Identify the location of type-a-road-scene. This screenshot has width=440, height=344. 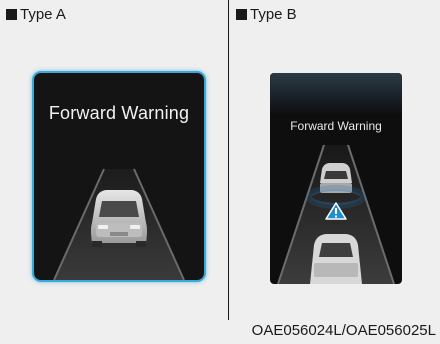
(119, 224).